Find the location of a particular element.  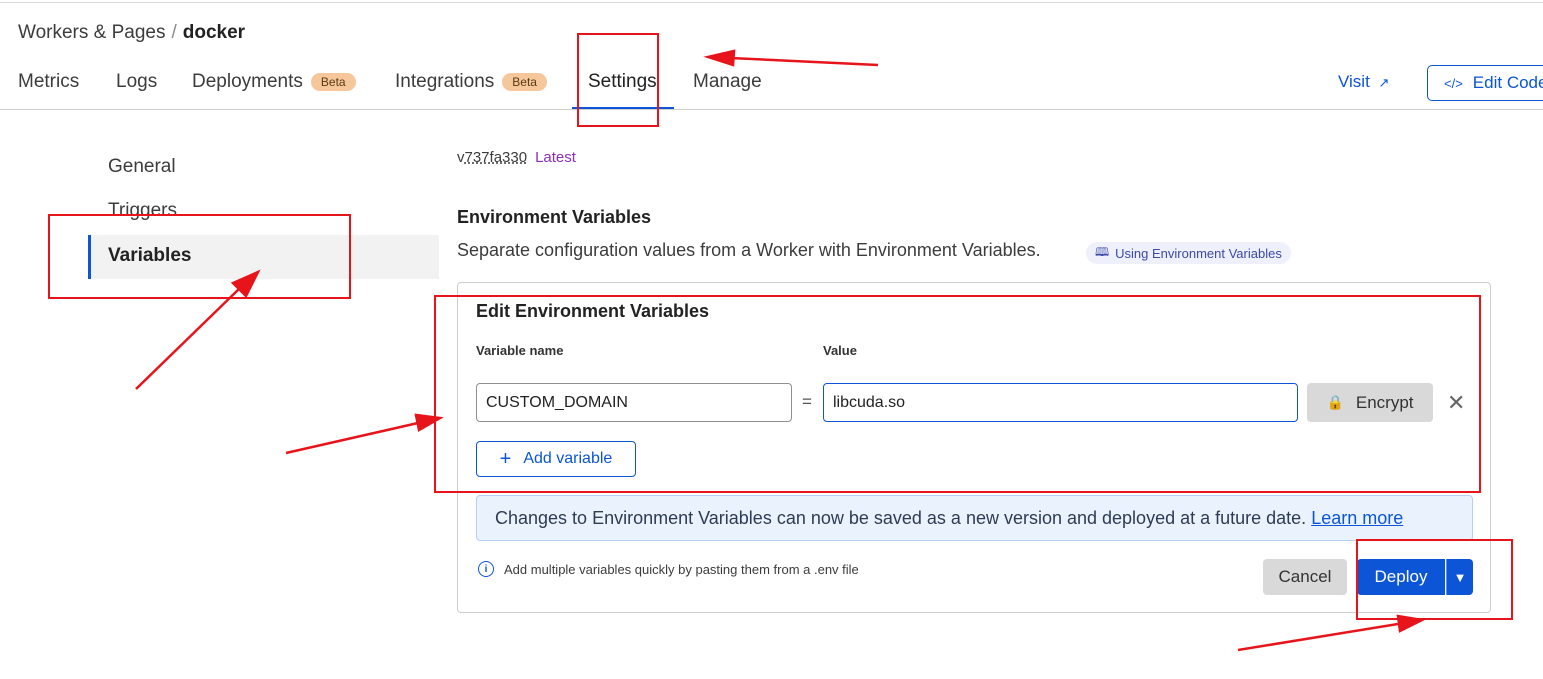

tab-manage: Manage is located at coordinates (727, 82).